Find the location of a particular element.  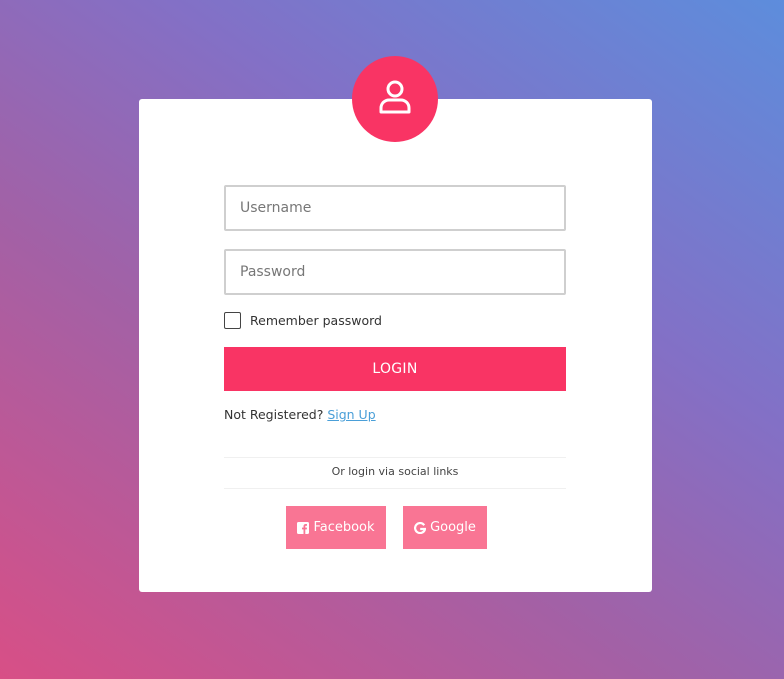

social-login-text: Or login via social links is located at coordinates (395, 471).